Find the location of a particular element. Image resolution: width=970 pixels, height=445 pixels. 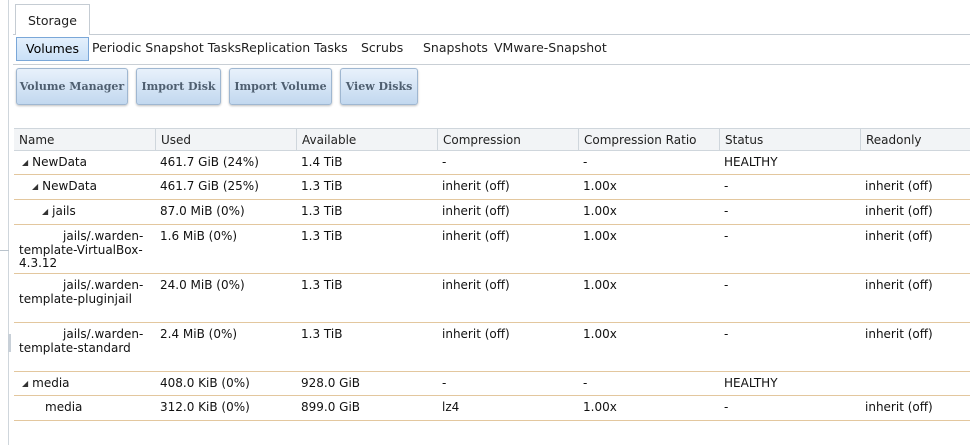

cell-used: 461.7 GiB (25%) is located at coordinates (209, 186).